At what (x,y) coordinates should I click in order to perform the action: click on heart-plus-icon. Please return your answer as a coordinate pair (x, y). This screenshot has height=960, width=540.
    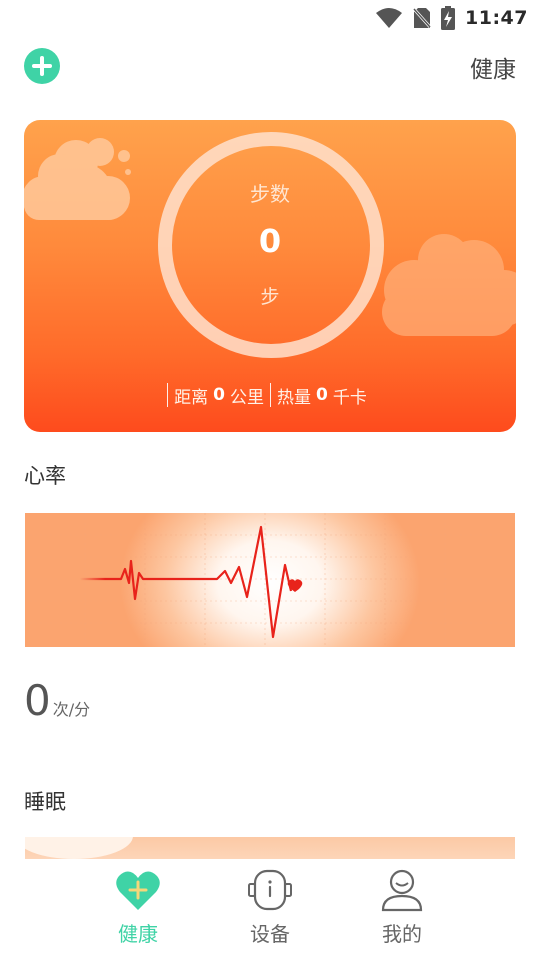
    Looking at the image, I should click on (138, 890).